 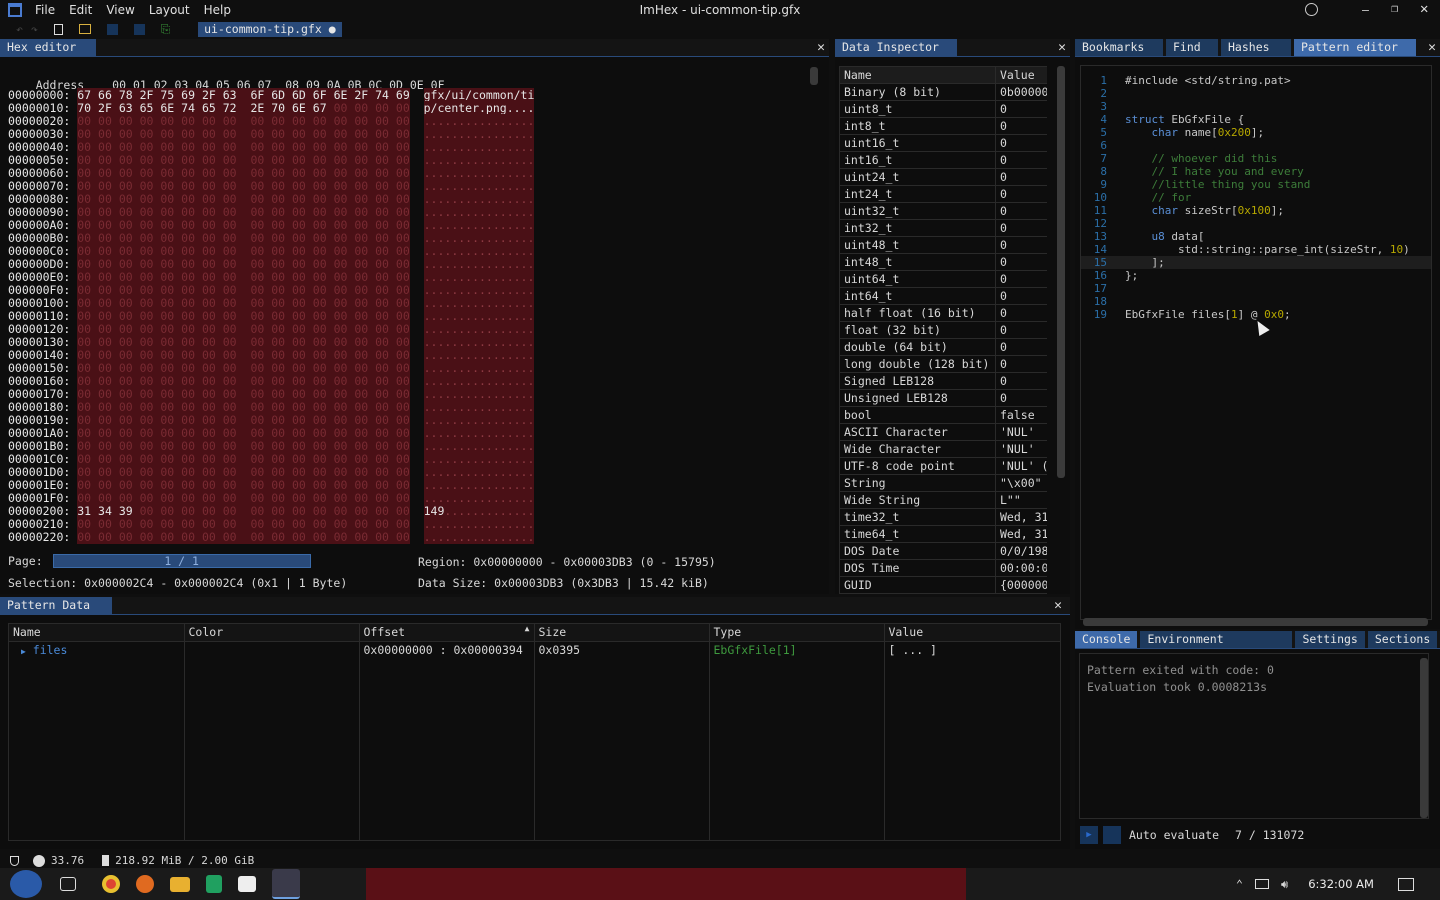 I want to click on inspector-value: Wed, 31, so click(x=1021, y=517).